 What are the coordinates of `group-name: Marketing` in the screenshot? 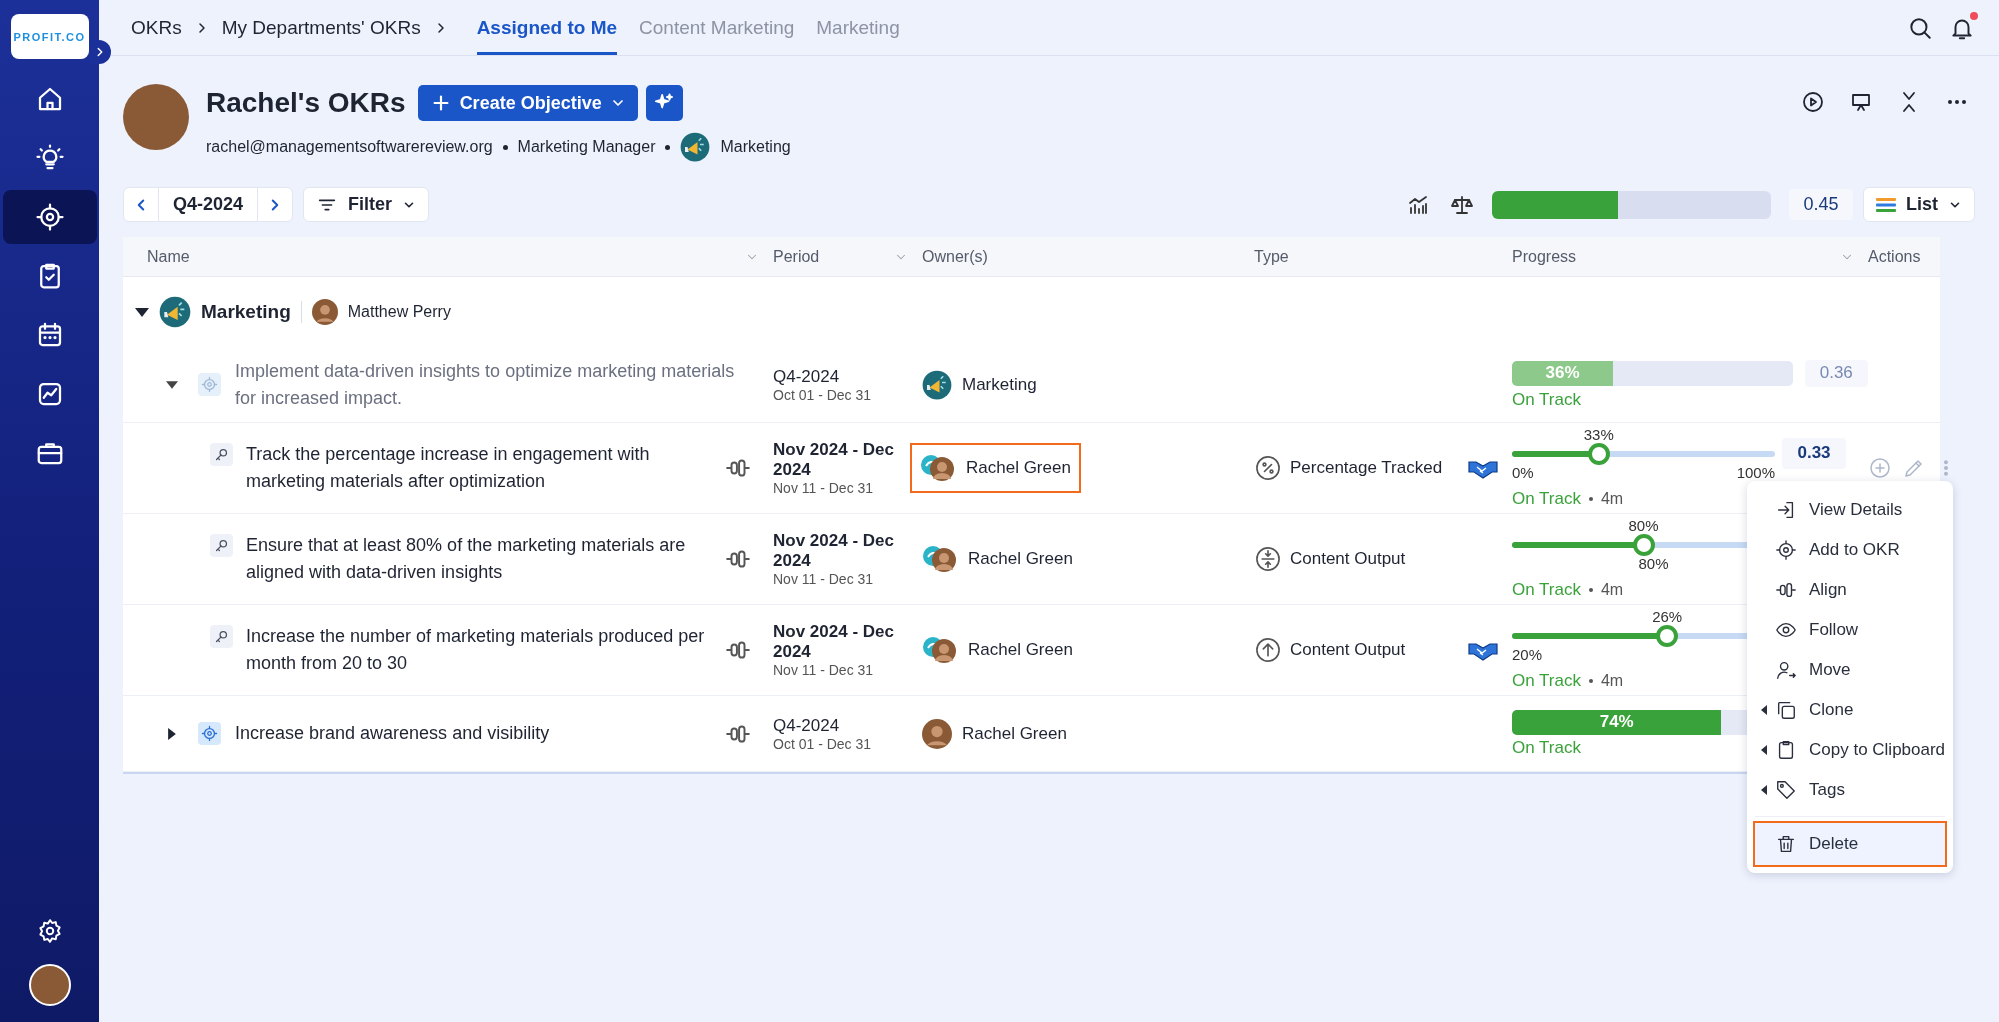 It's located at (246, 312).